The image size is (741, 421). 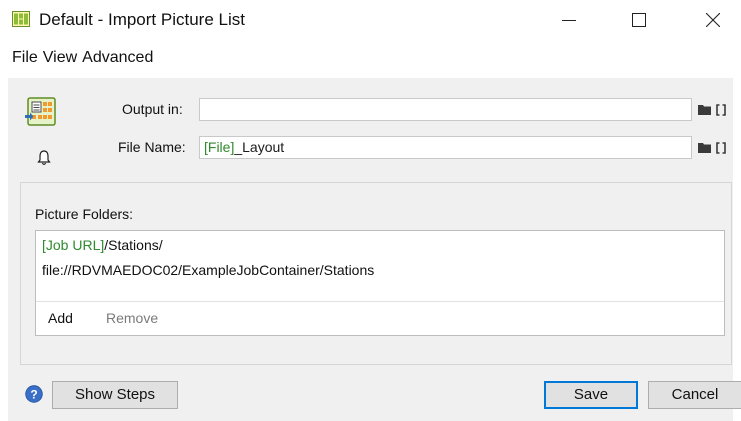 I want to click on close-button, so click(x=713, y=20).